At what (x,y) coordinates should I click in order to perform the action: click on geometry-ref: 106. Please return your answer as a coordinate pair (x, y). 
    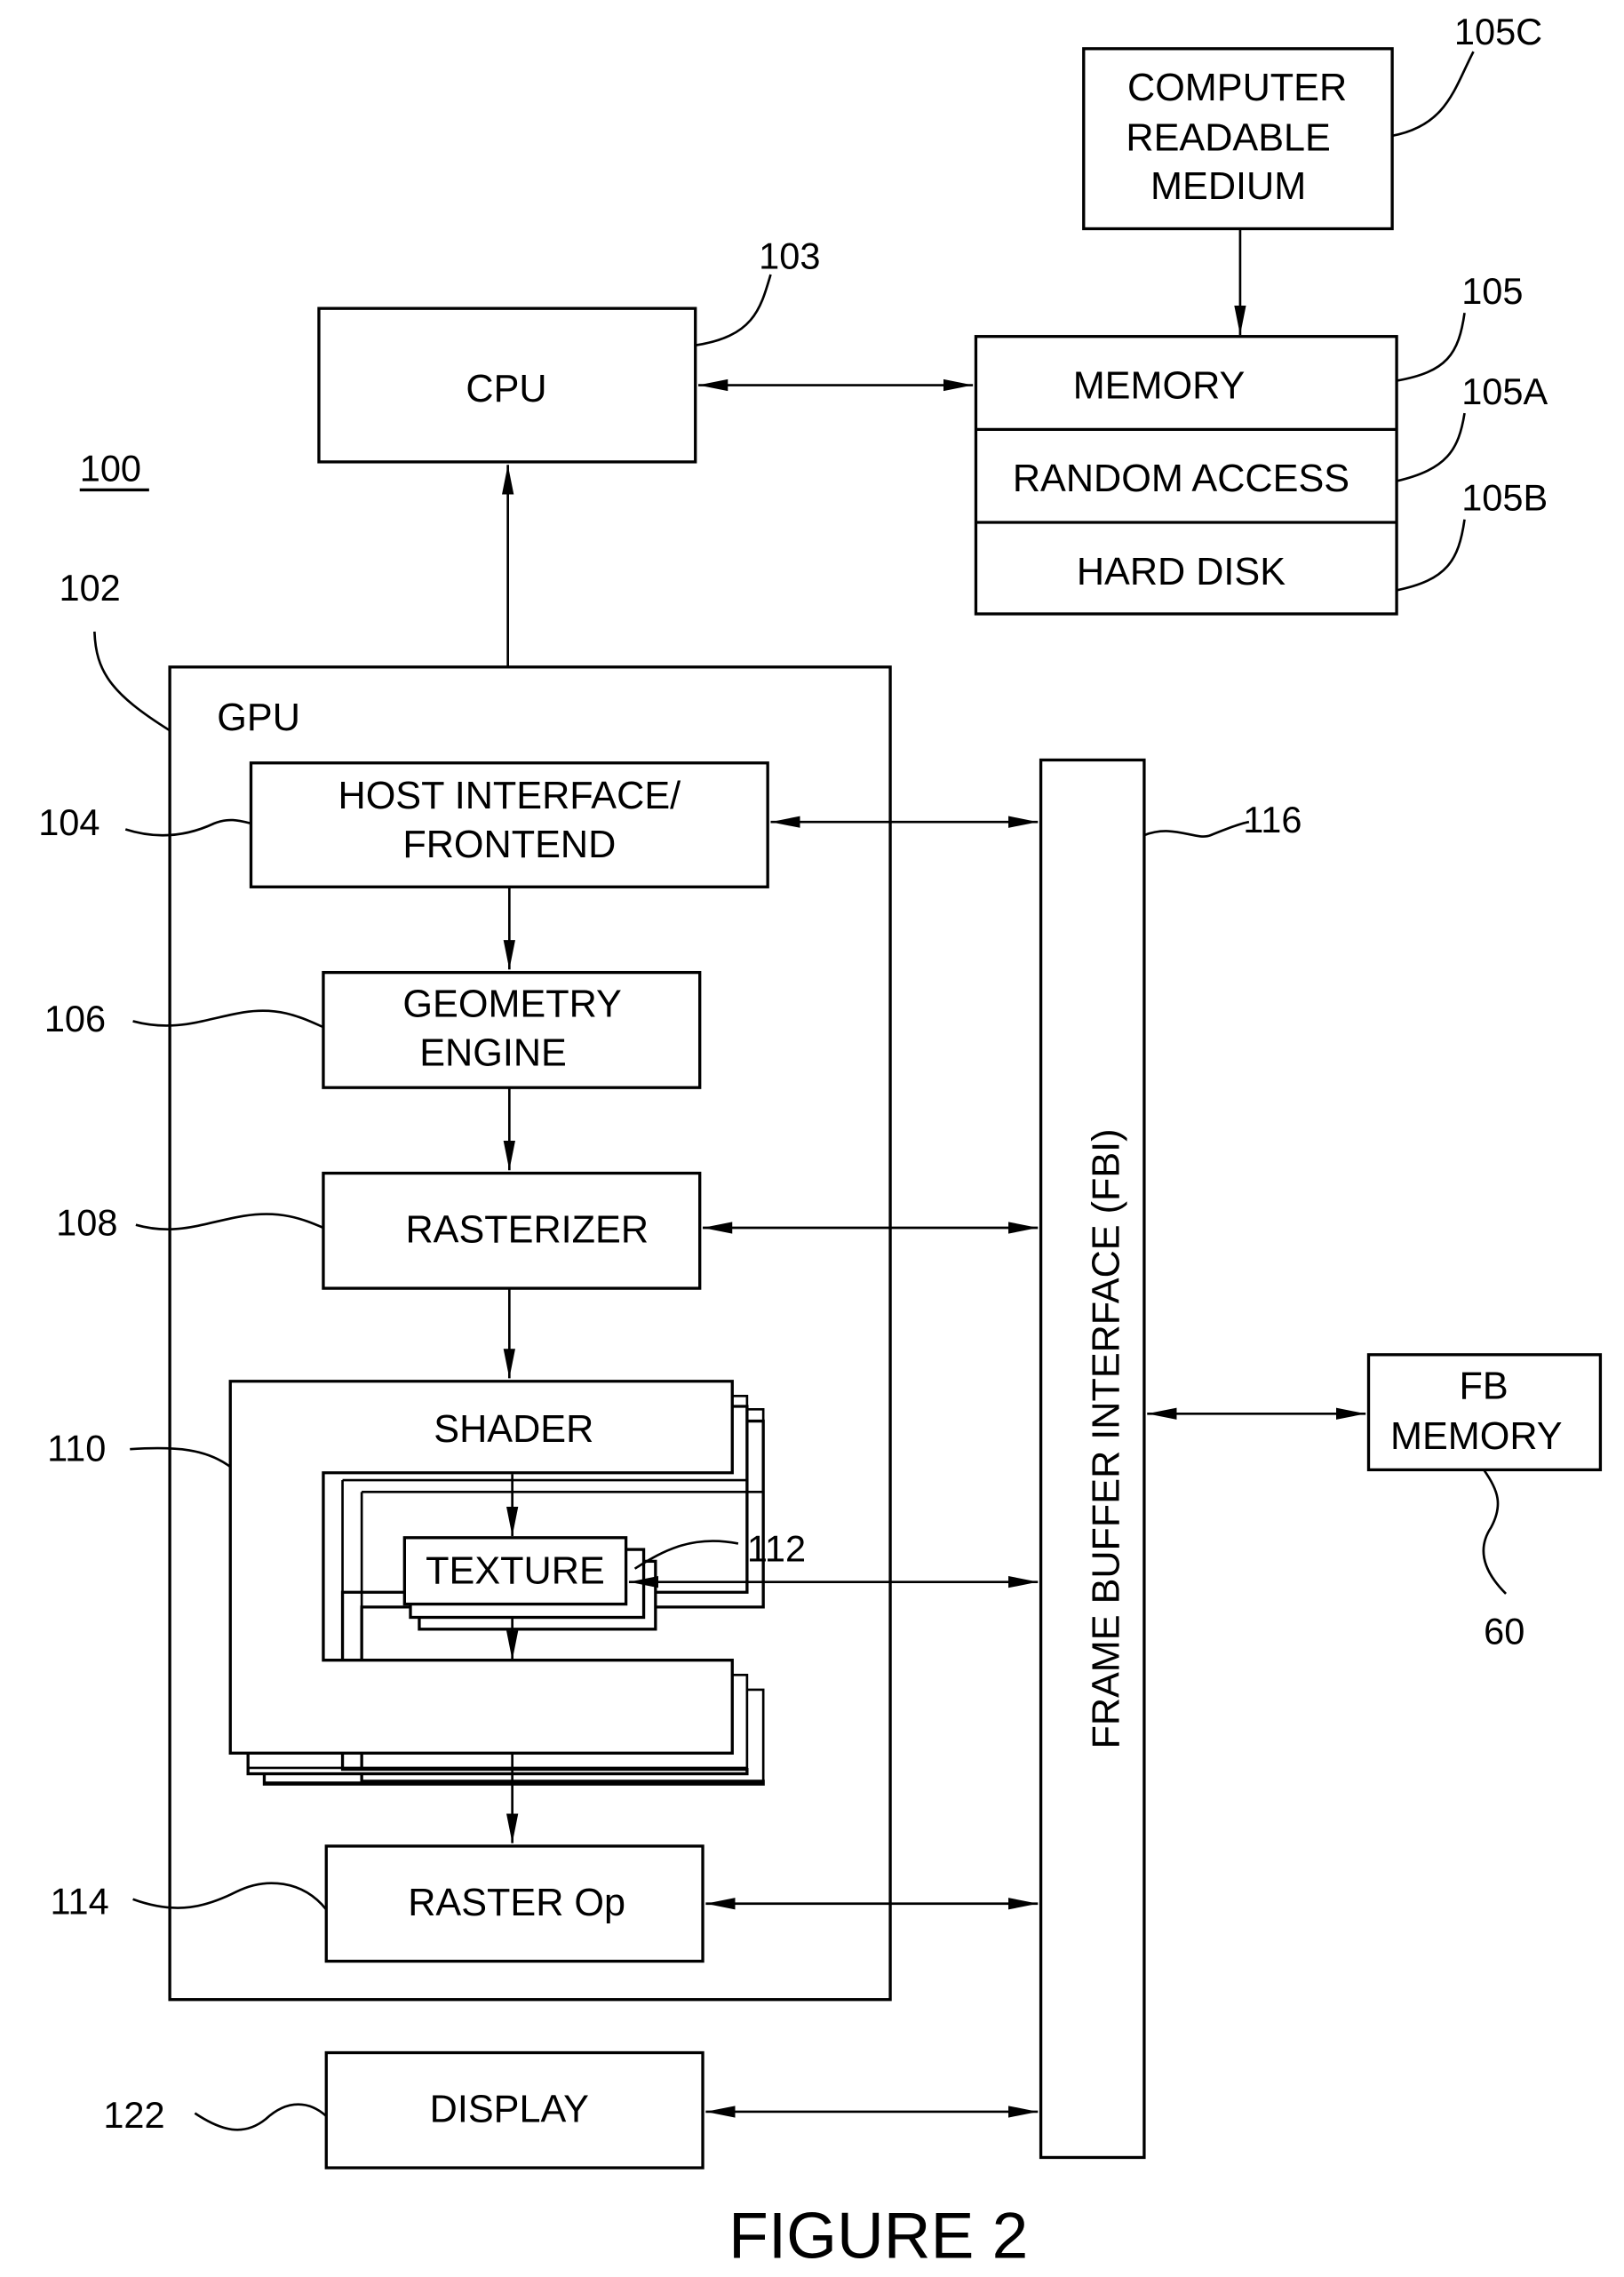
    Looking at the image, I should click on (75, 1018).